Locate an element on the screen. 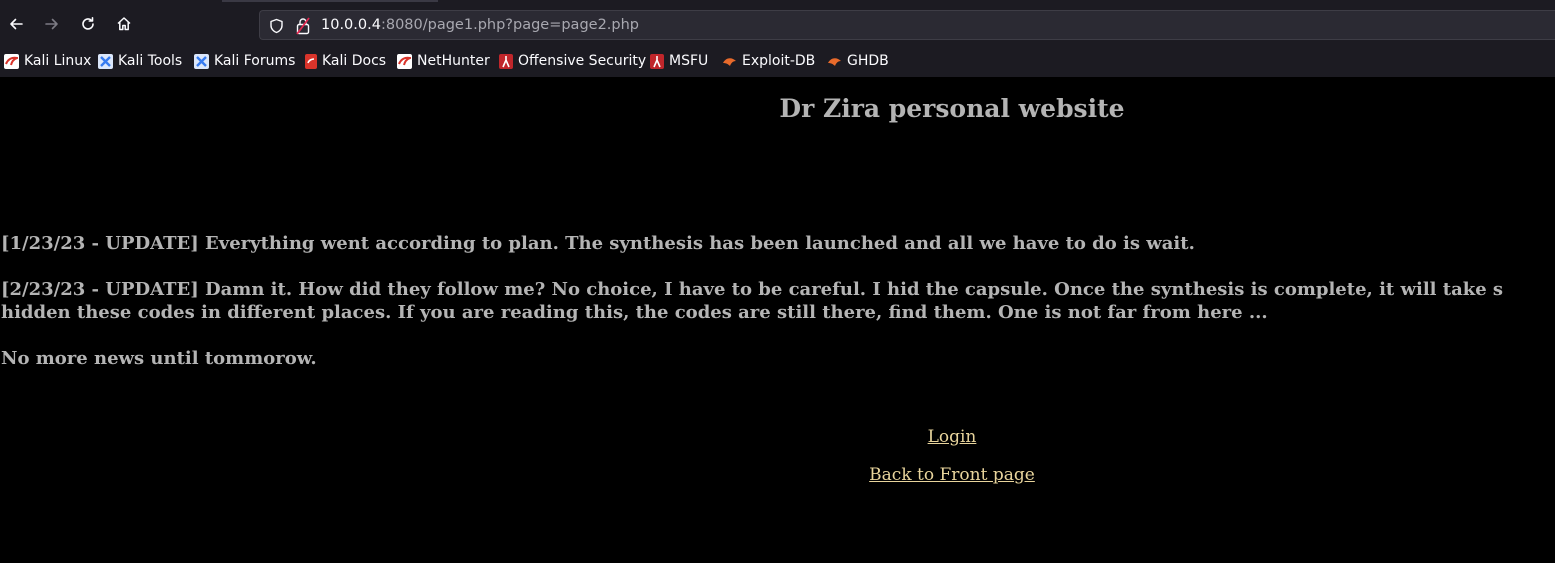 This screenshot has width=1555, height=563. bookmark-label: Exploit-DB is located at coordinates (779, 61).